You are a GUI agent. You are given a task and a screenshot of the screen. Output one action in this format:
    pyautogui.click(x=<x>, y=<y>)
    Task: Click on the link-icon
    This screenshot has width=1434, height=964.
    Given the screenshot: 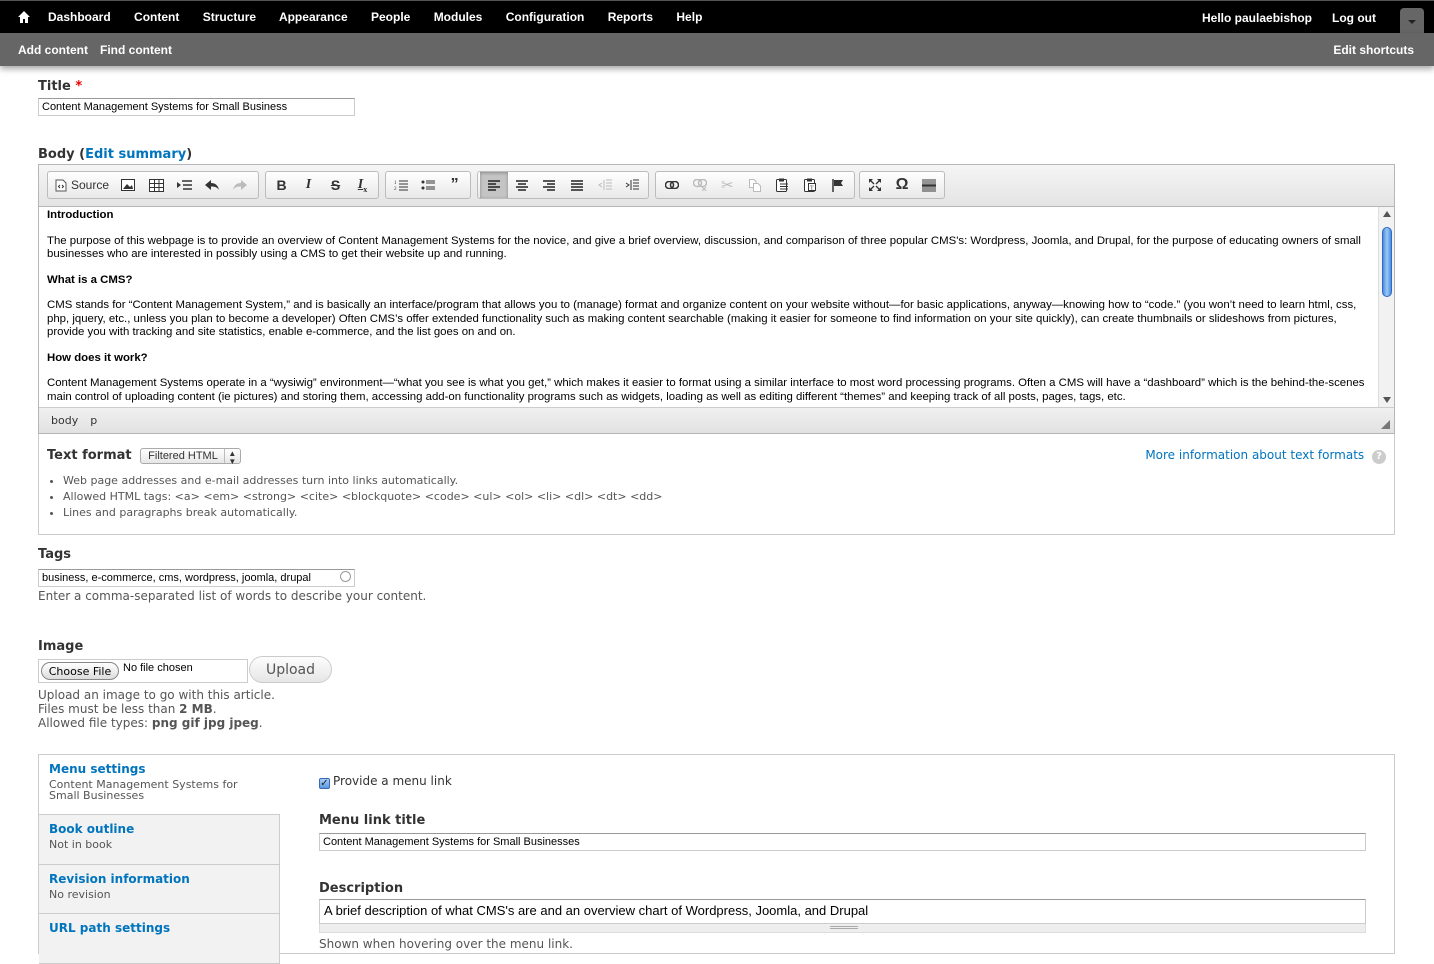 What is the action you would take?
    pyautogui.click(x=671, y=185)
    